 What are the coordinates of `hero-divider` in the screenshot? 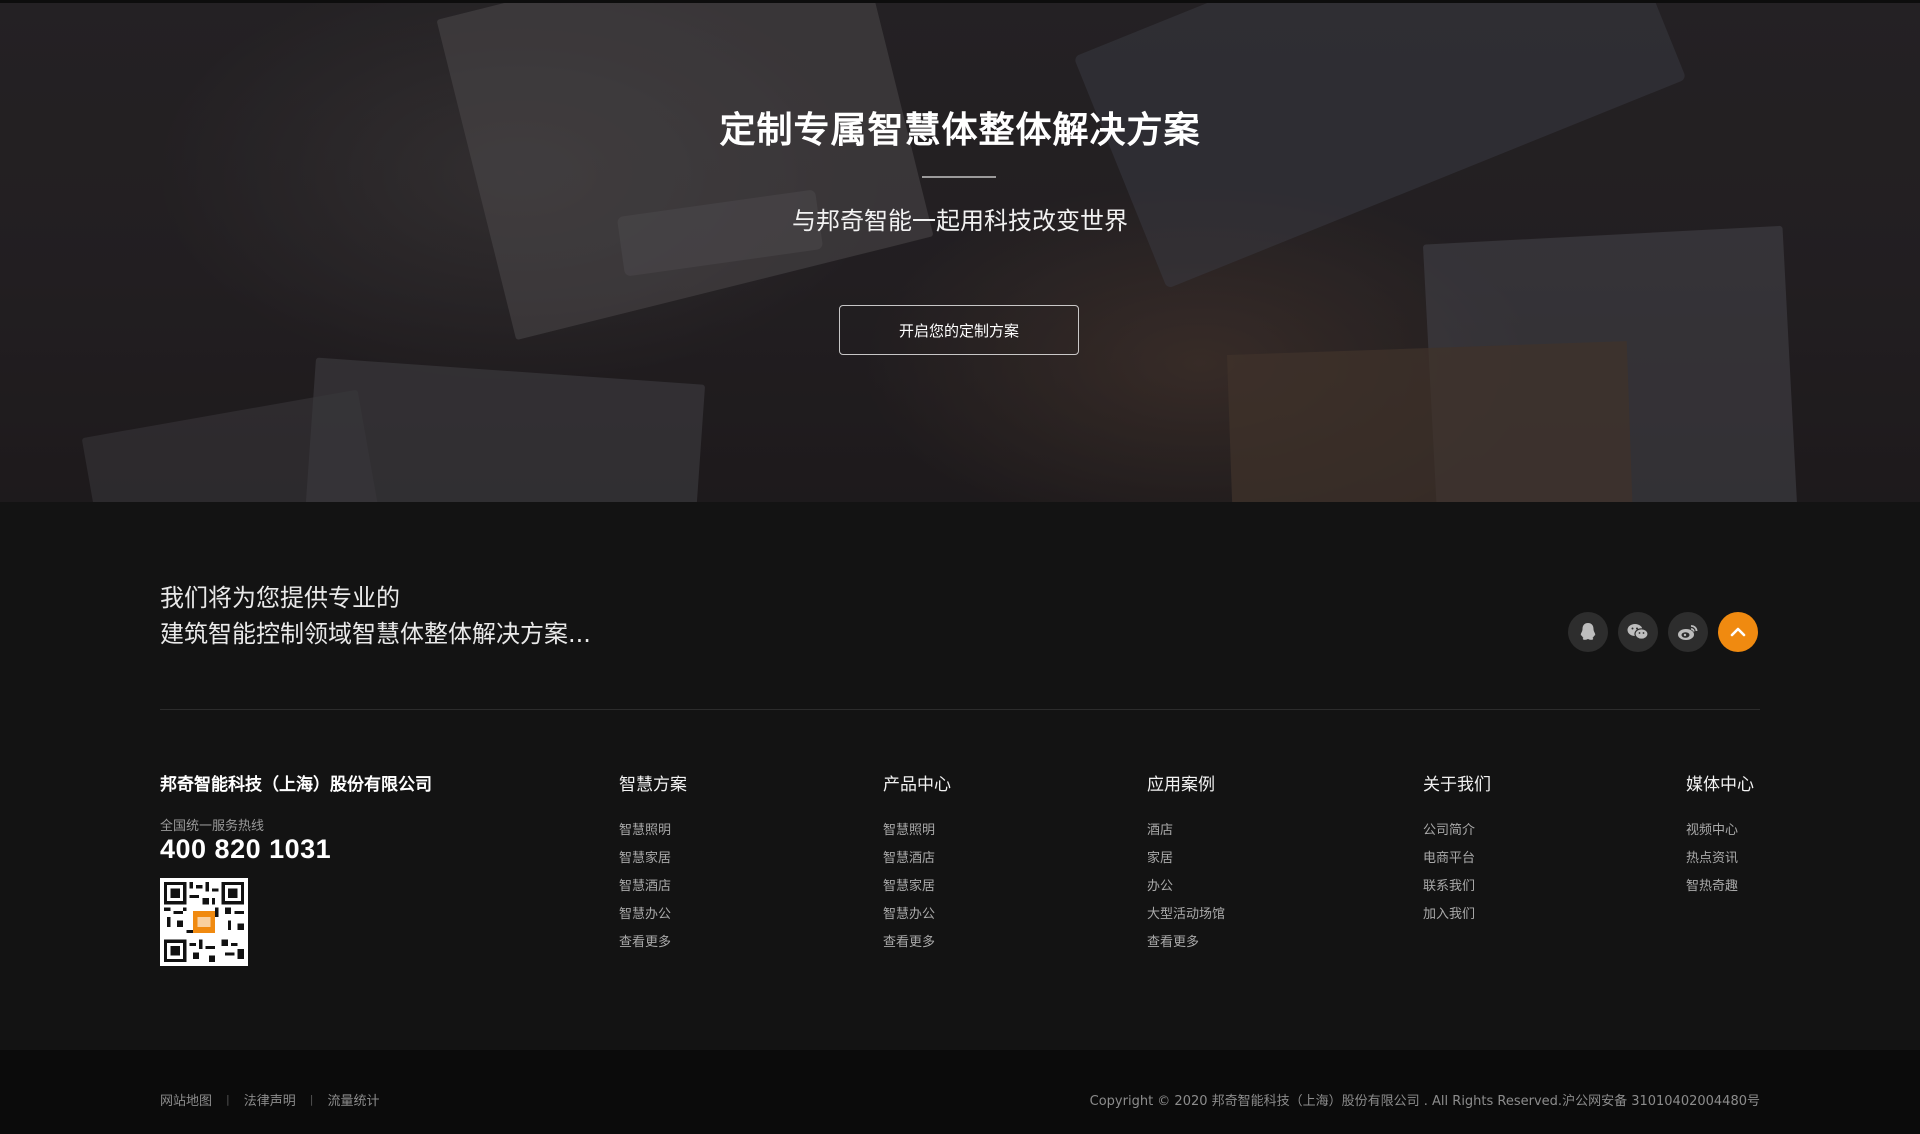 It's located at (959, 177).